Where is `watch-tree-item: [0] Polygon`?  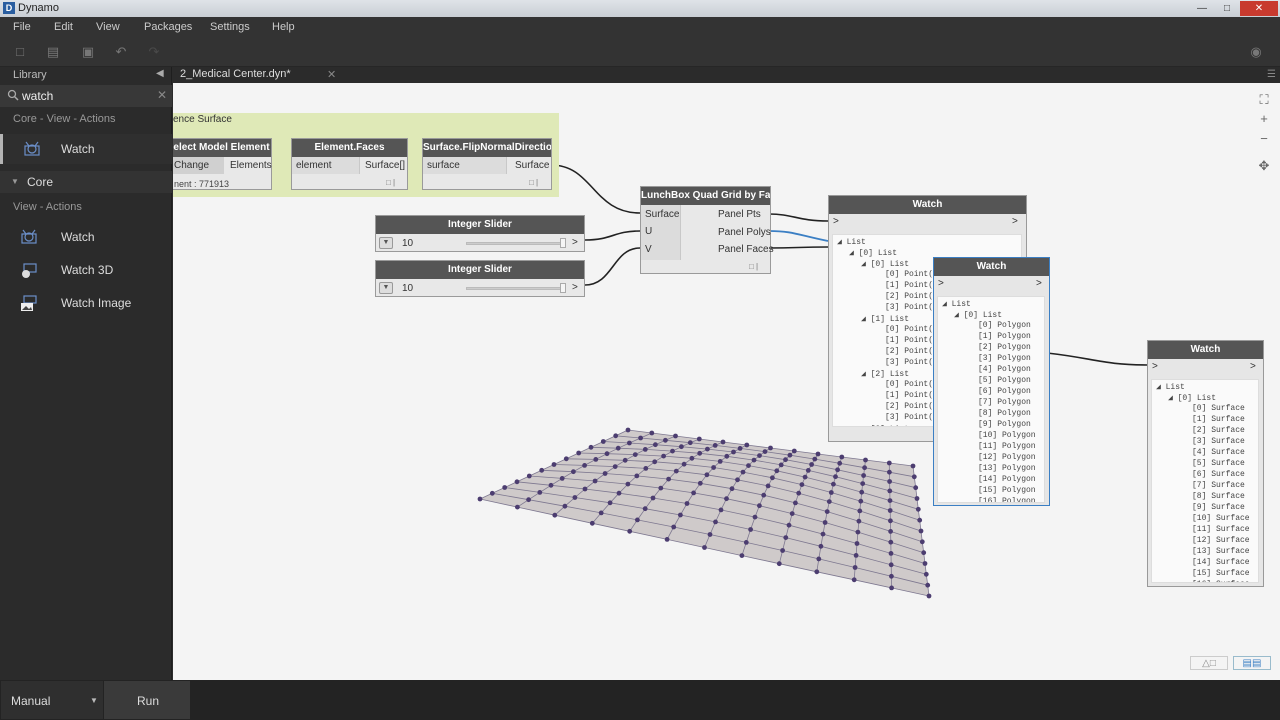 watch-tree-item: [0] Polygon is located at coordinates (1004, 325).